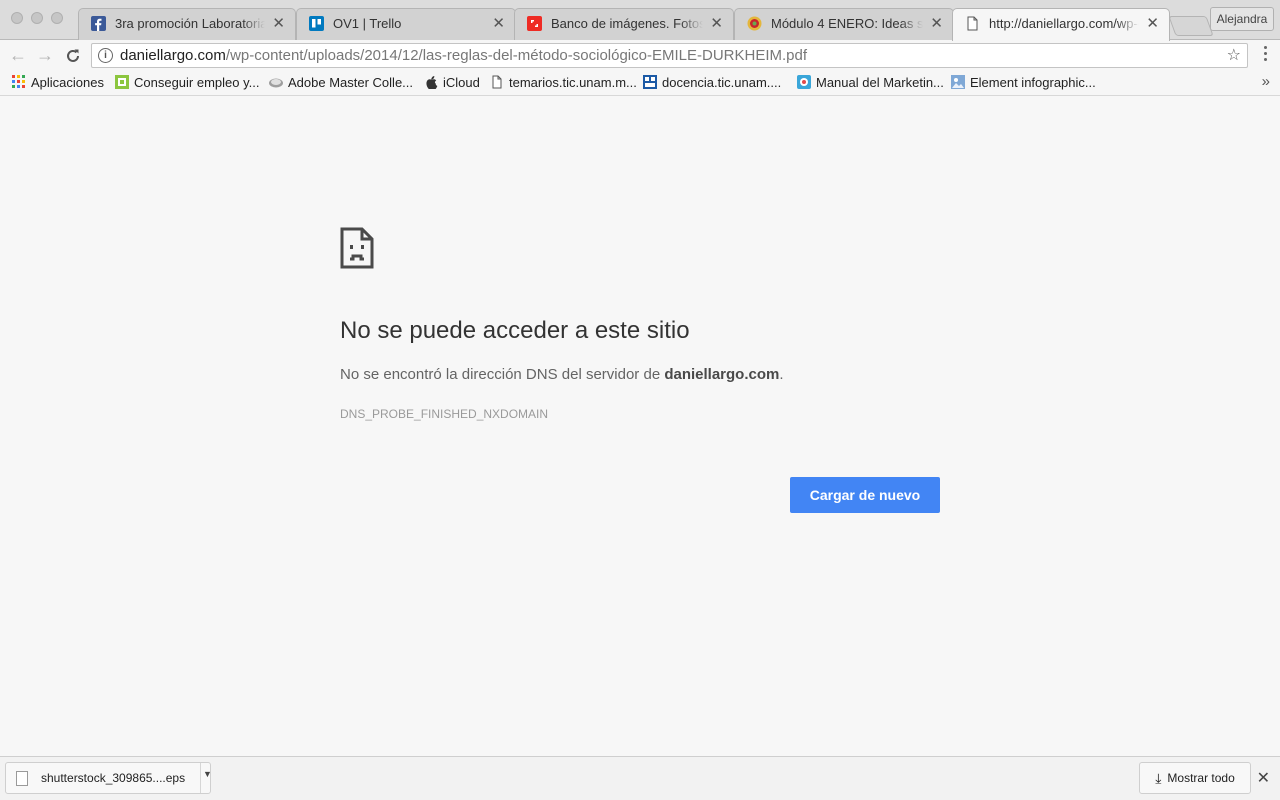 This screenshot has width=1280, height=800. I want to click on bookmark-item: Aplicaciones, so click(58, 82).